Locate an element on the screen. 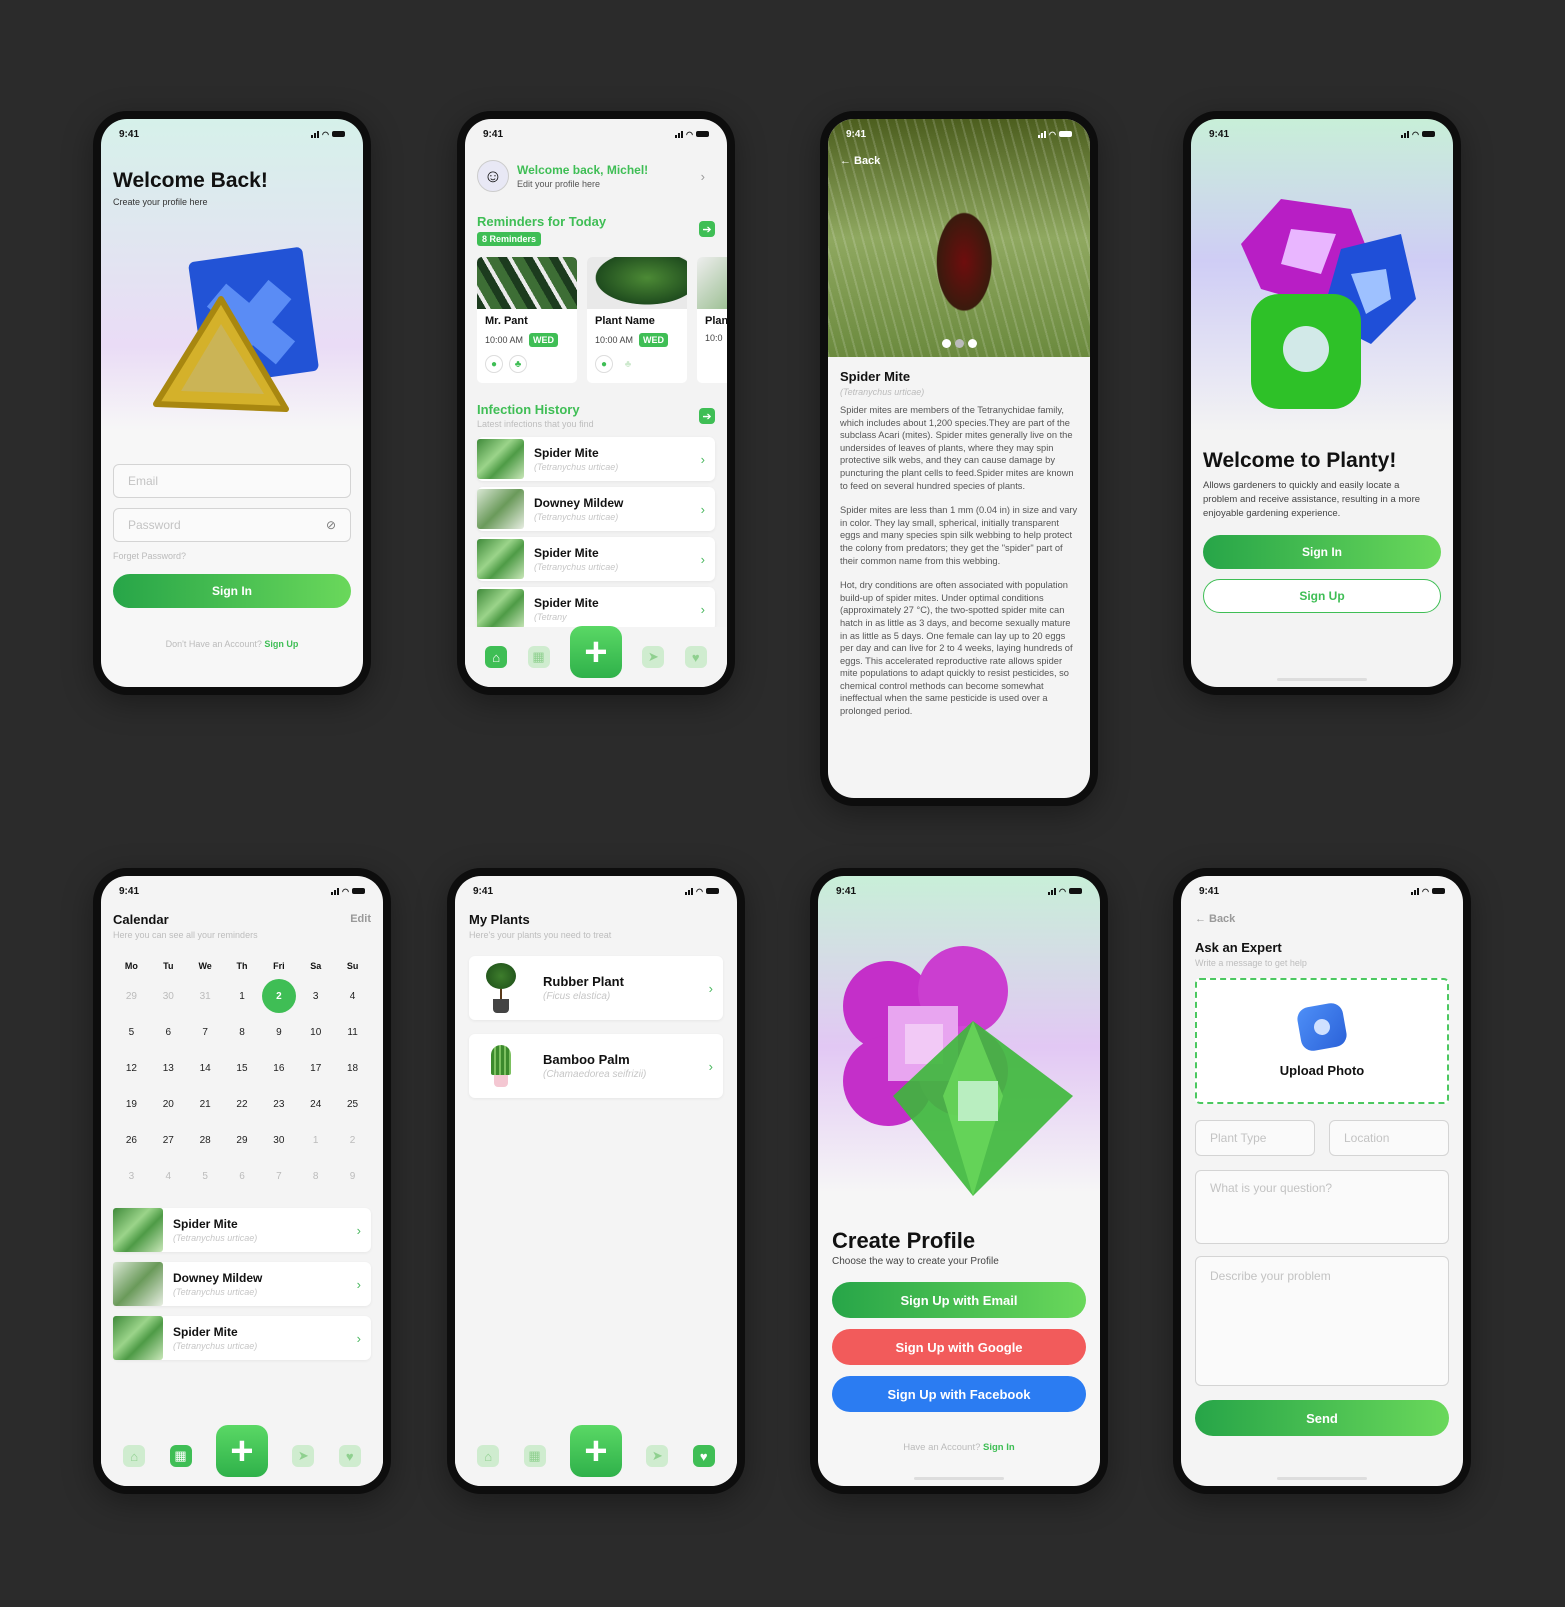 This screenshot has width=1565, height=1607. plant-list-item: Bamboo Palm (Chamaedorea seifrizii) › is located at coordinates (596, 1066).